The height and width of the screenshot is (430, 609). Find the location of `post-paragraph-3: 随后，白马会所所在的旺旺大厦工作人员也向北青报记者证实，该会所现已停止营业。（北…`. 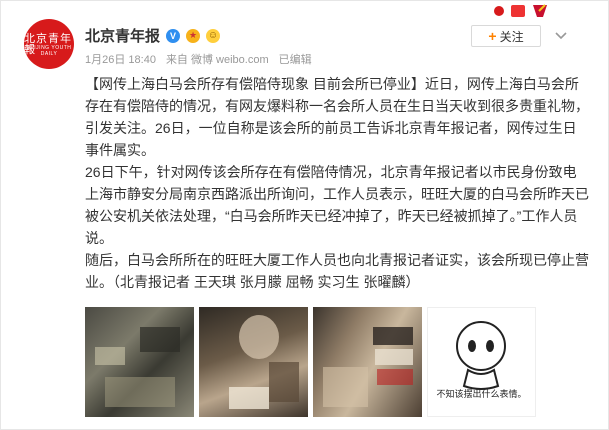

post-paragraph-3: 随后，白马会所所在的旺旺大厦工作人员也向北青报记者证实，该会所现已停止营业。（北… is located at coordinates (337, 271).